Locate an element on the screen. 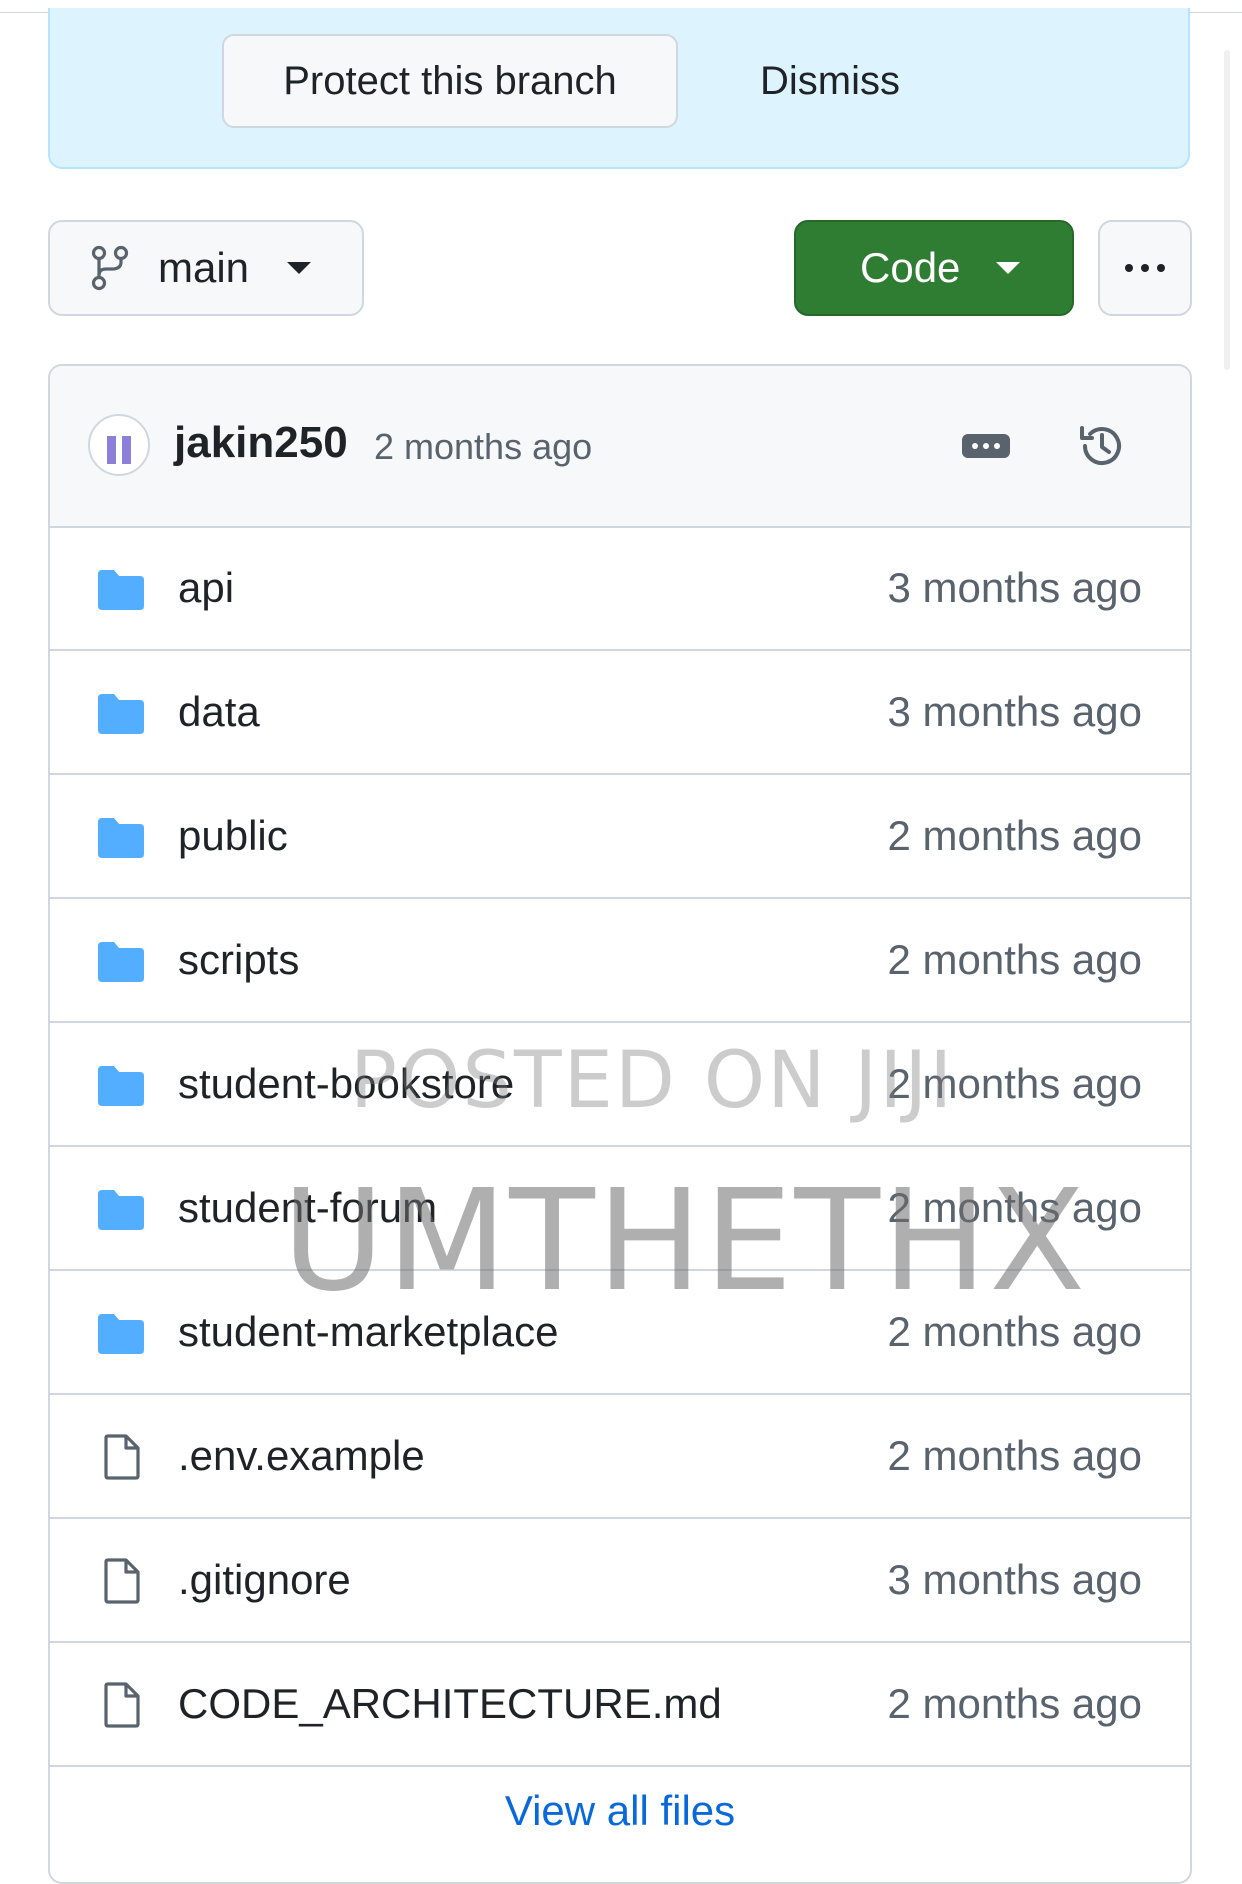  file-row: student-bookstore 2 months ago is located at coordinates (620, 1085).